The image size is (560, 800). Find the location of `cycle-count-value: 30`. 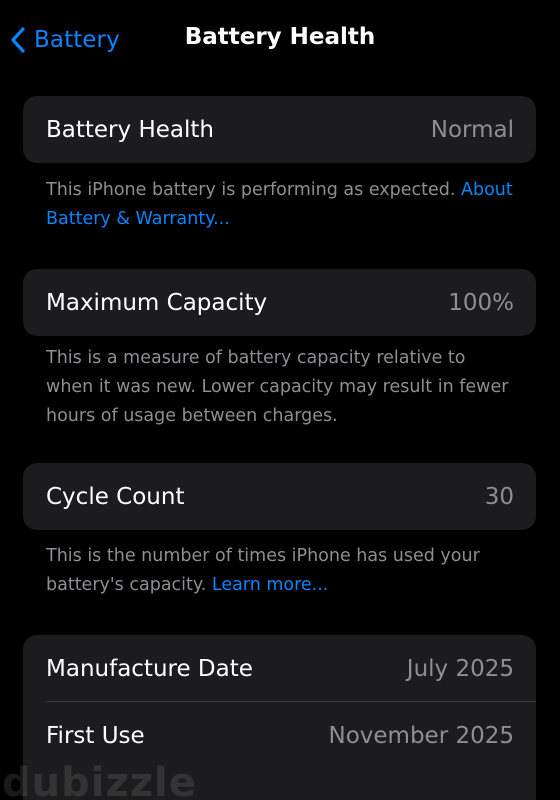

cycle-count-value: 30 is located at coordinates (499, 496).